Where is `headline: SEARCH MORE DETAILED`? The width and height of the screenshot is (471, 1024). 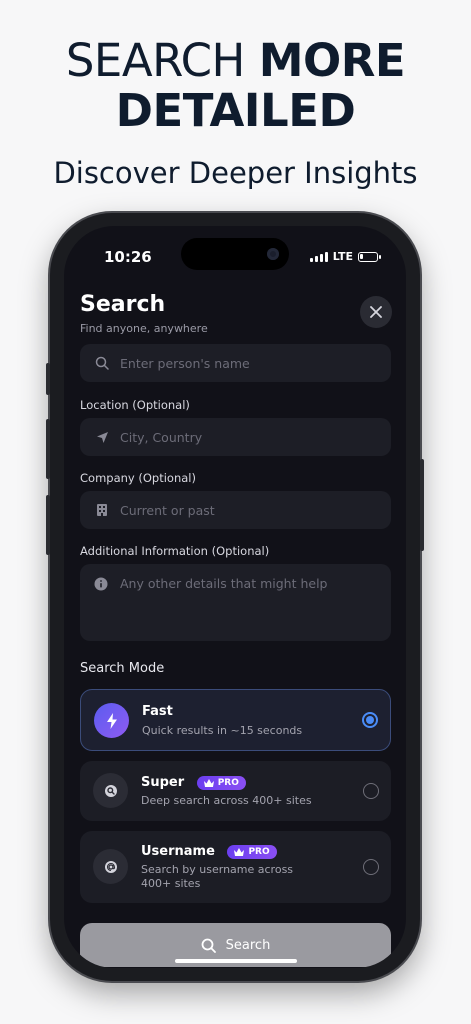 headline: SEARCH MORE DETAILED is located at coordinates (235, 86).